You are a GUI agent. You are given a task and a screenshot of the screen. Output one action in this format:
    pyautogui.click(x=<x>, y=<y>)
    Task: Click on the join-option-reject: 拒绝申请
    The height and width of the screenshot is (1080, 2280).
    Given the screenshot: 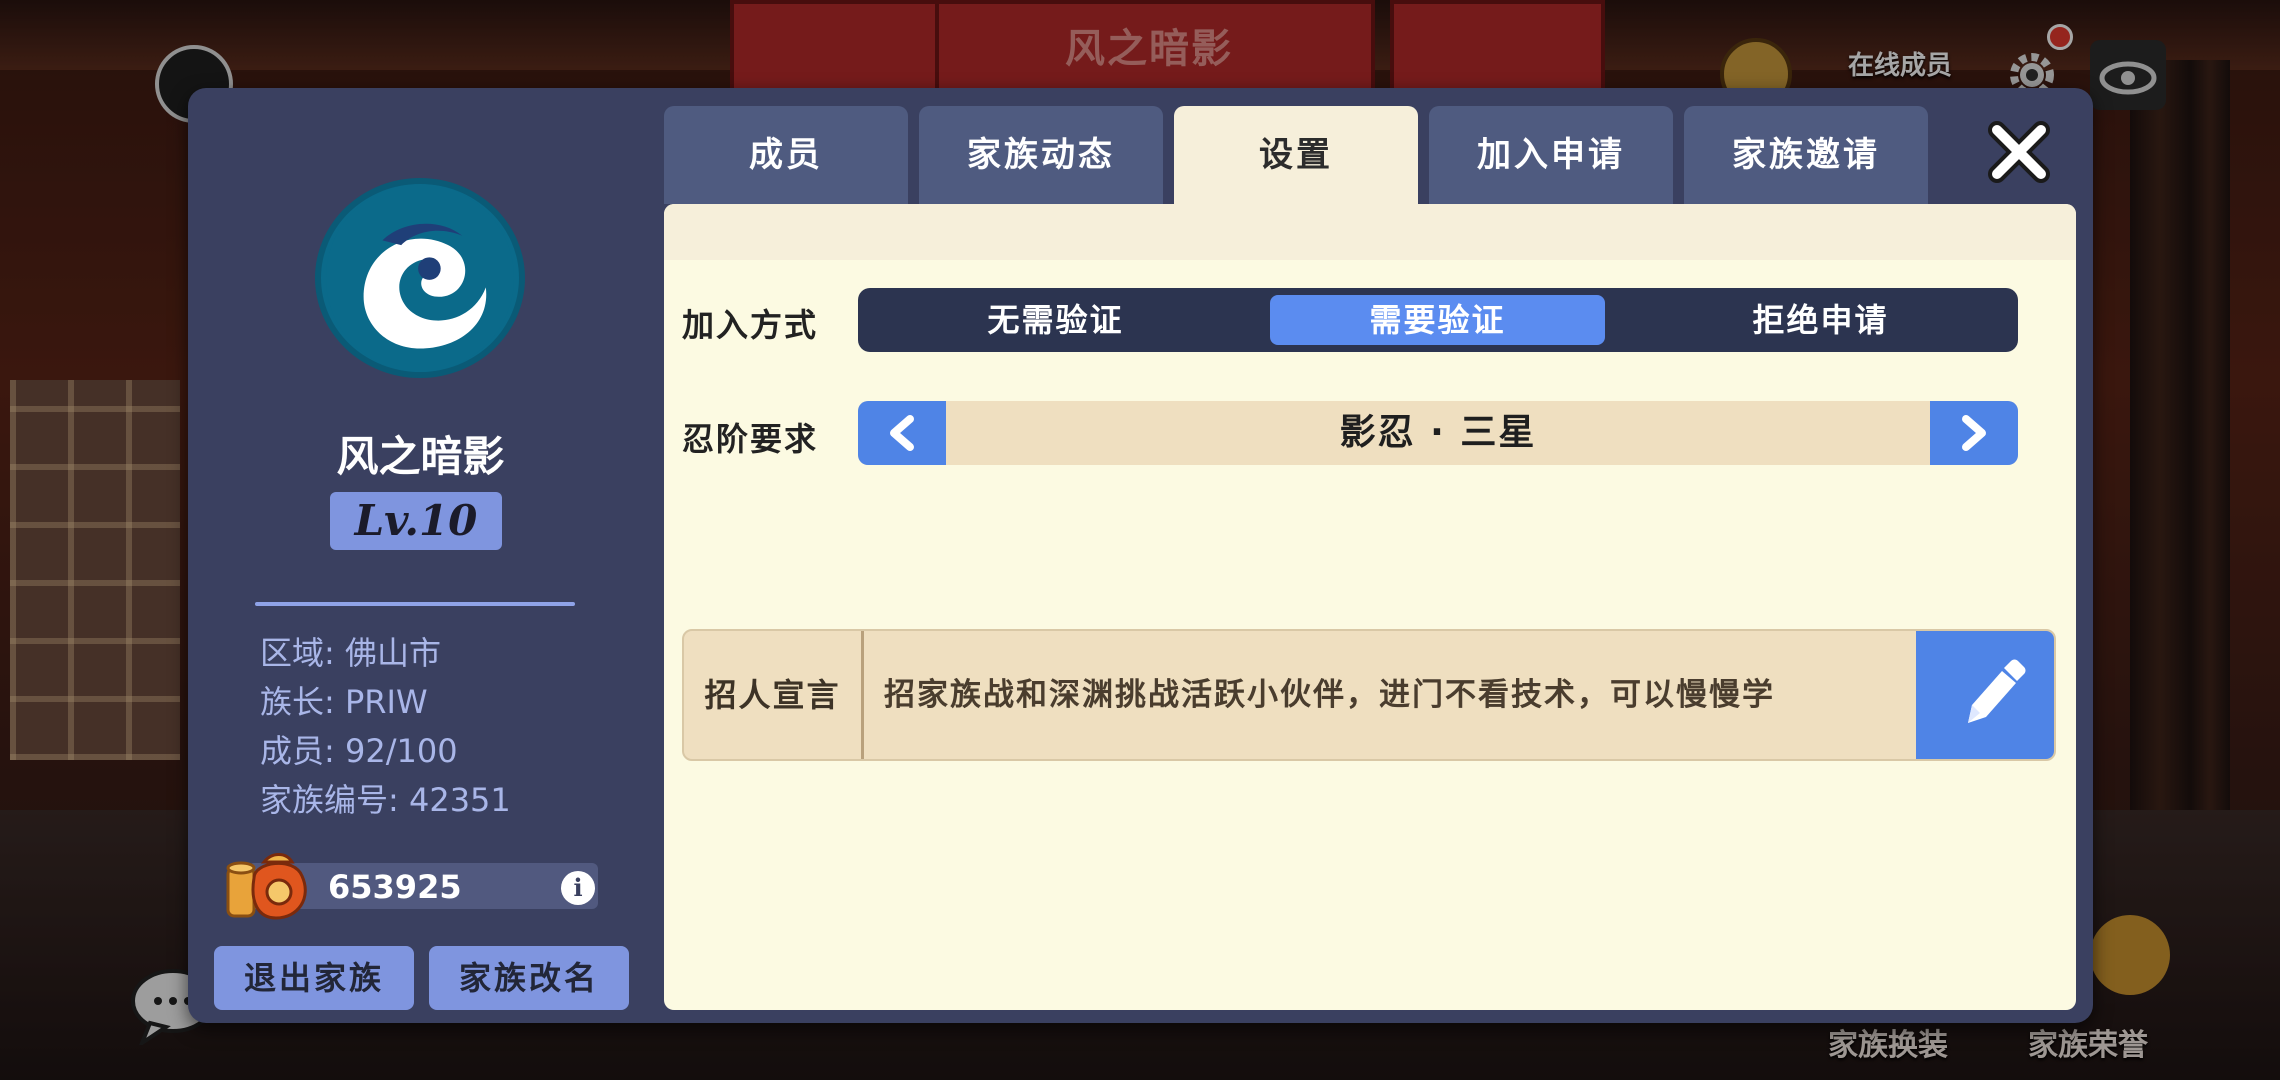 What is the action you would take?
    pyautogui.click(x=1820, y=320)
    